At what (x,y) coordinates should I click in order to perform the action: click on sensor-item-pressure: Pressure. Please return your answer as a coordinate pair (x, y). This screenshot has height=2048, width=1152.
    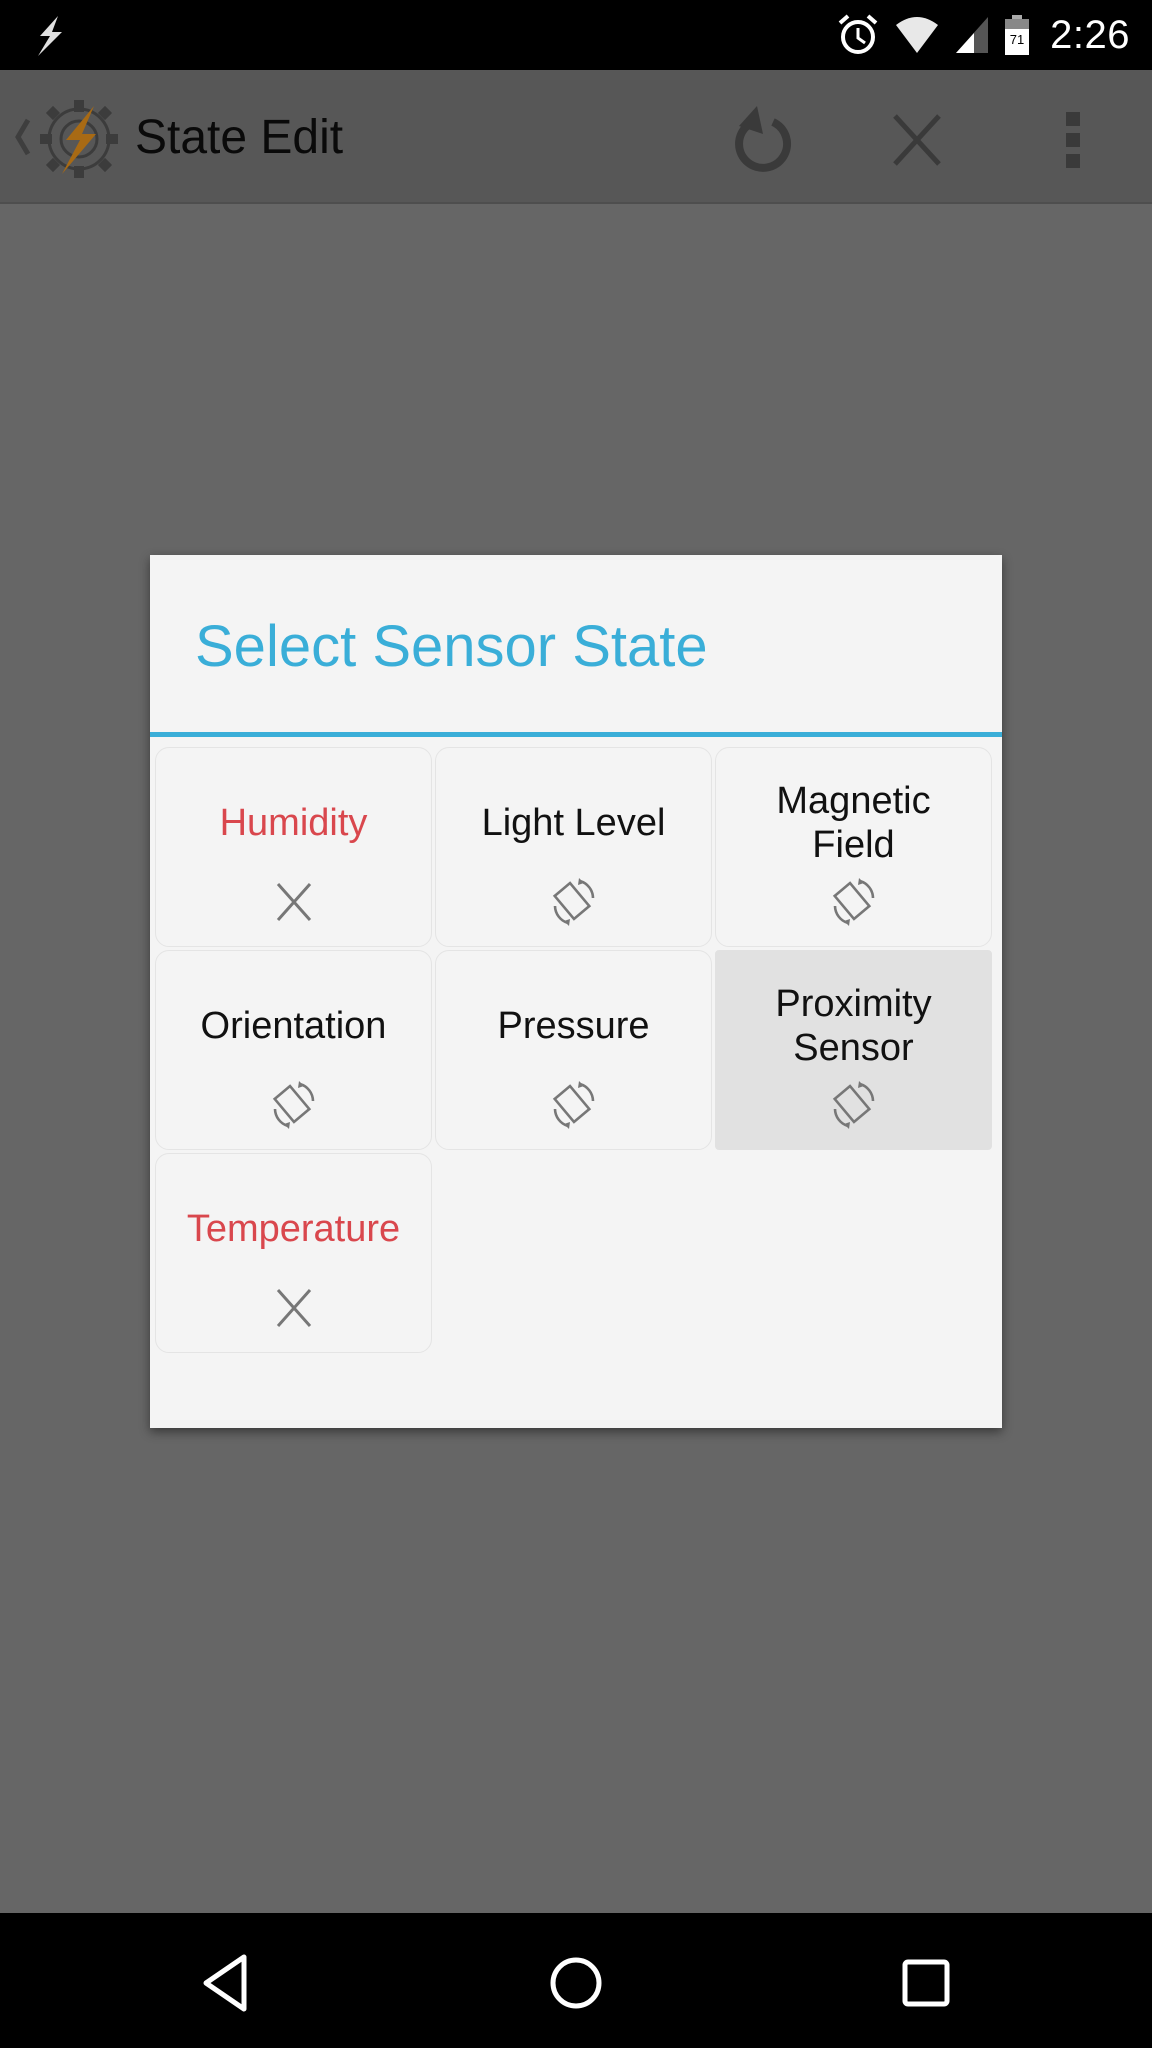
    Looking at the image, I should click on (573, 1050).